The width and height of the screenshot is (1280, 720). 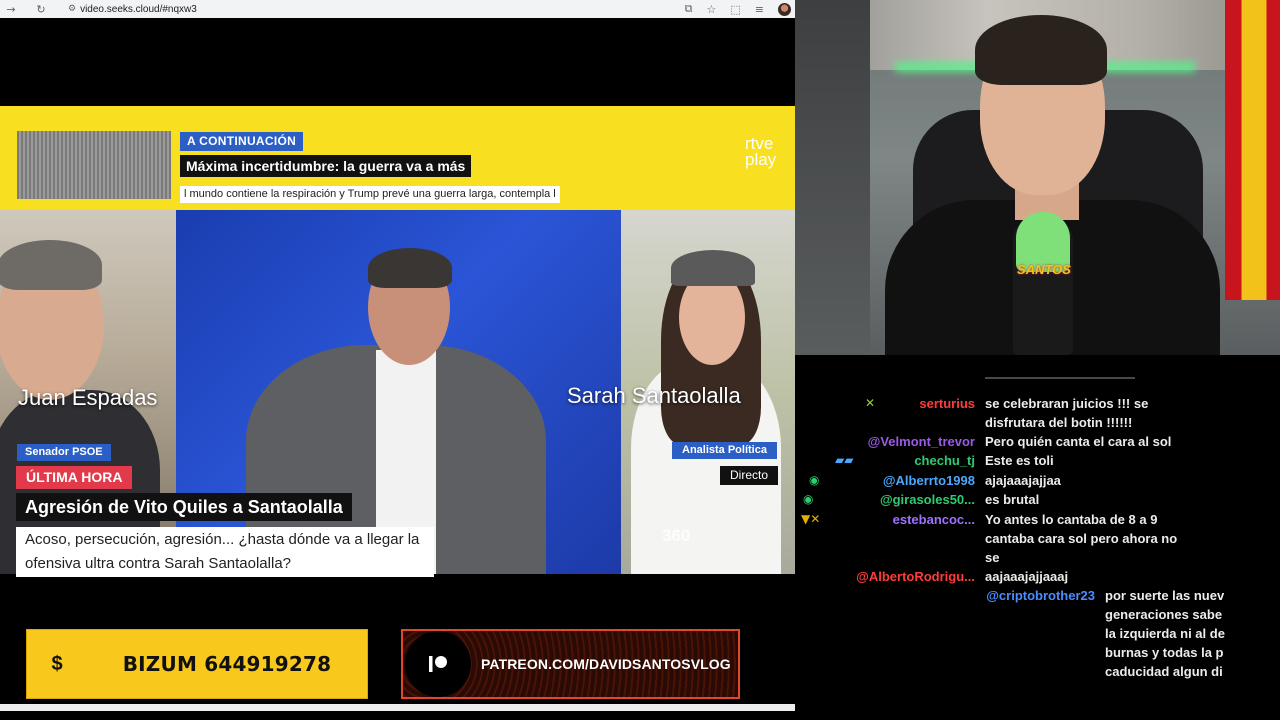 I want to click on chat-message-text: es brutal, so click(x=1012, y=499).